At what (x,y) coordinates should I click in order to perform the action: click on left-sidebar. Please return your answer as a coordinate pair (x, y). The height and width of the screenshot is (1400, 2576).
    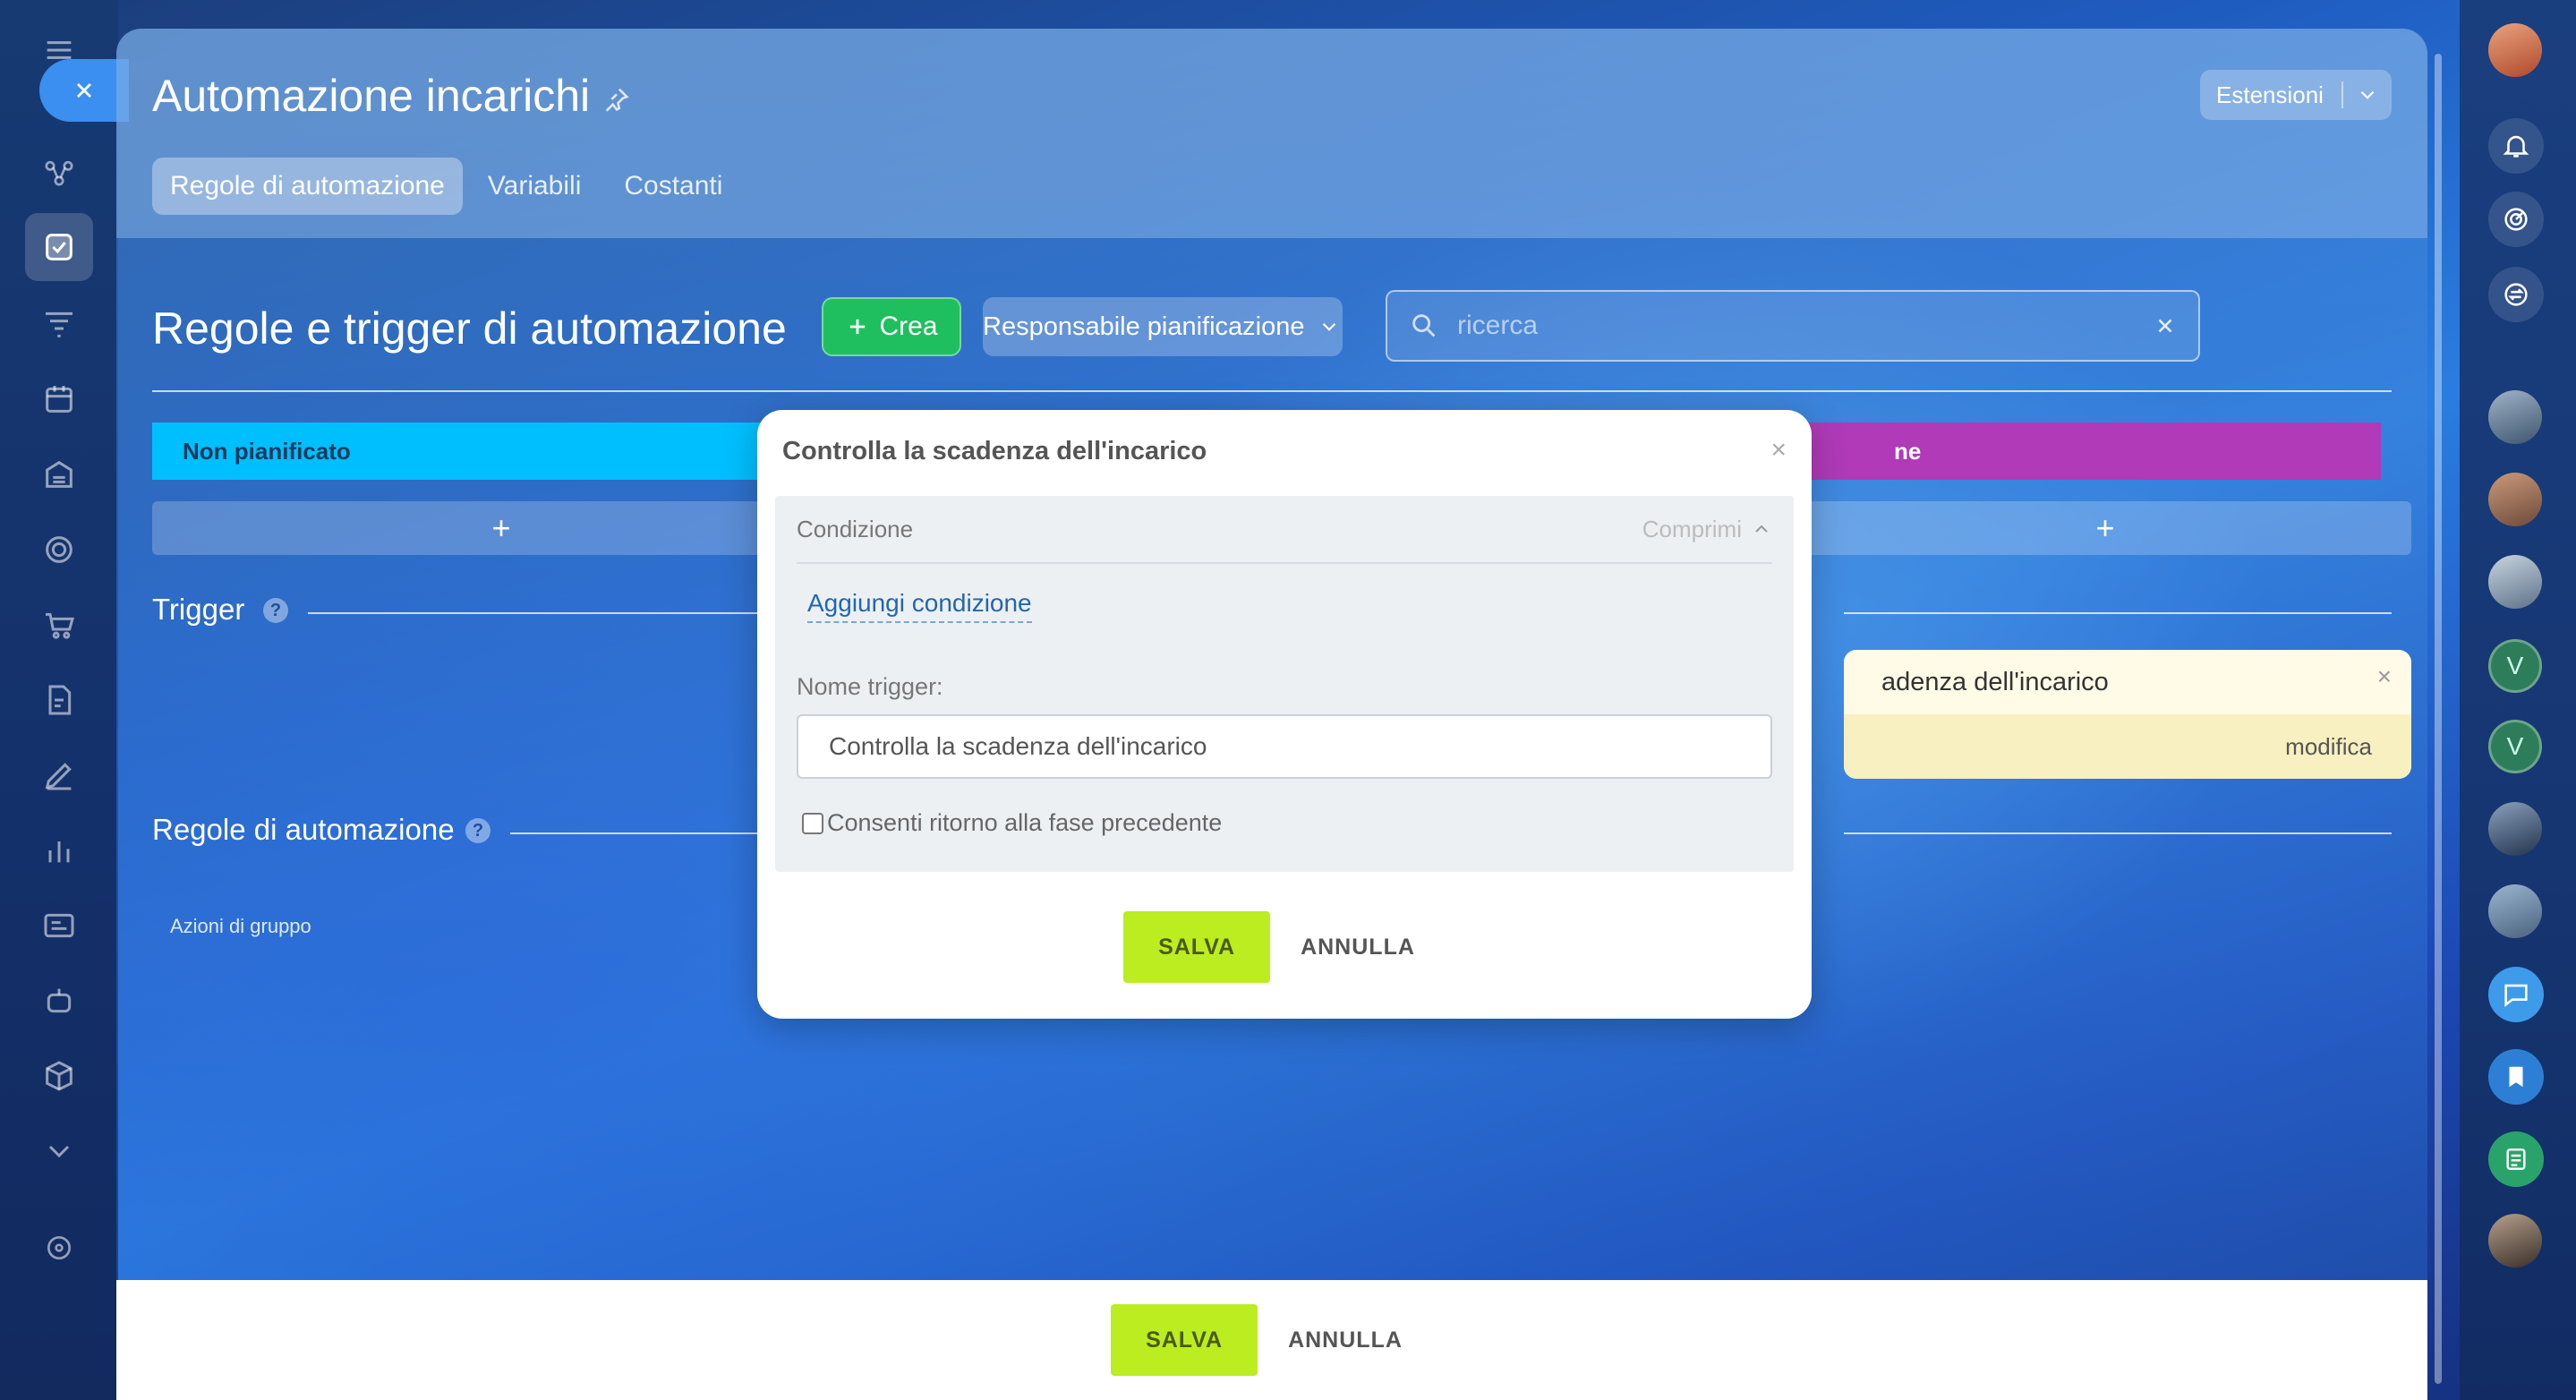
    Looking at the image, I should click on (59, 700).